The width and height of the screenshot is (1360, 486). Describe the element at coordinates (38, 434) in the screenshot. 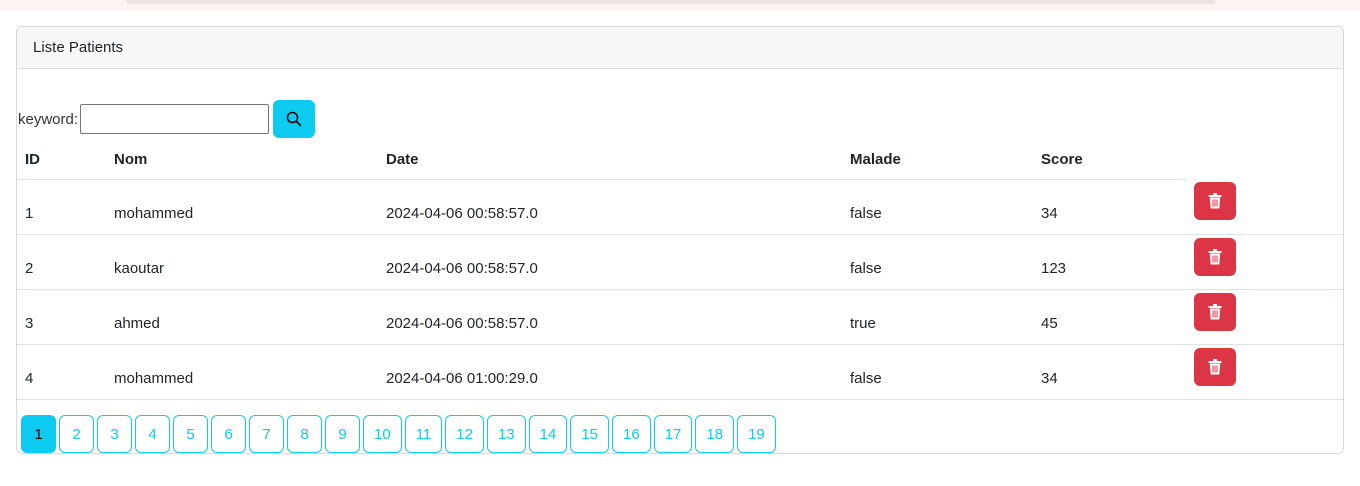

I see `page-button-1: 1` at that location.